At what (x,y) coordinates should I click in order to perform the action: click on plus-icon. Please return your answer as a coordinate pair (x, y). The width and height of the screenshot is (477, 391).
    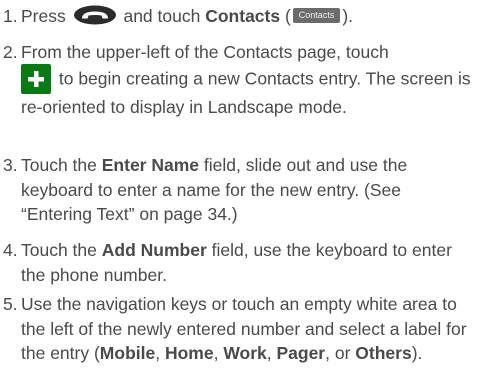
    Looking at the image, I should click on (36, 78).